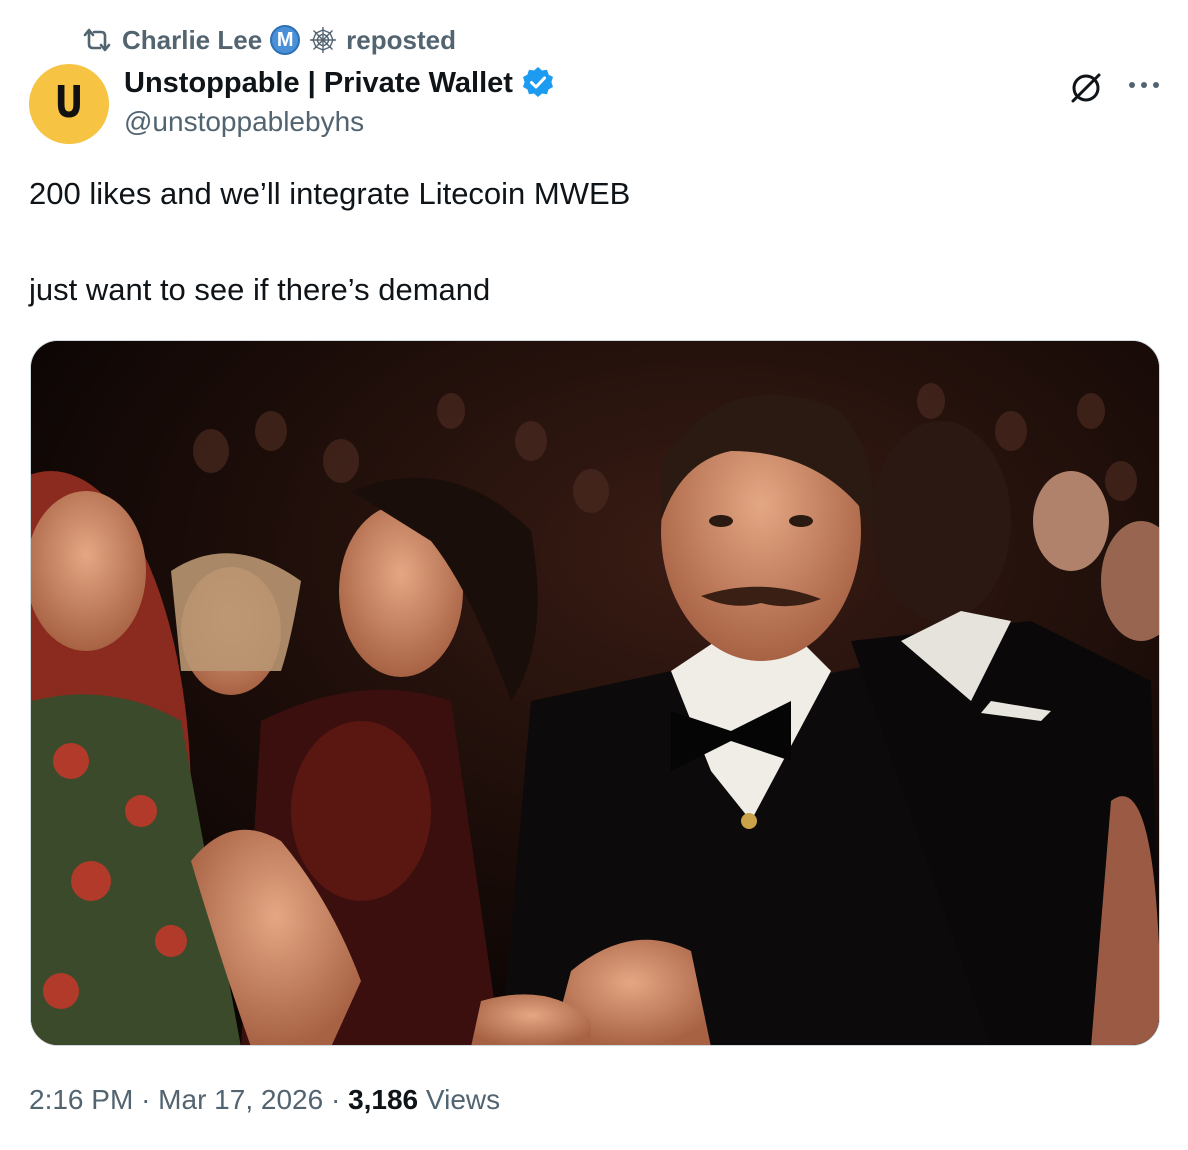 This screenshot has height=1150, width=1188. I want to click on author-avatar: U, so click(69, 104).